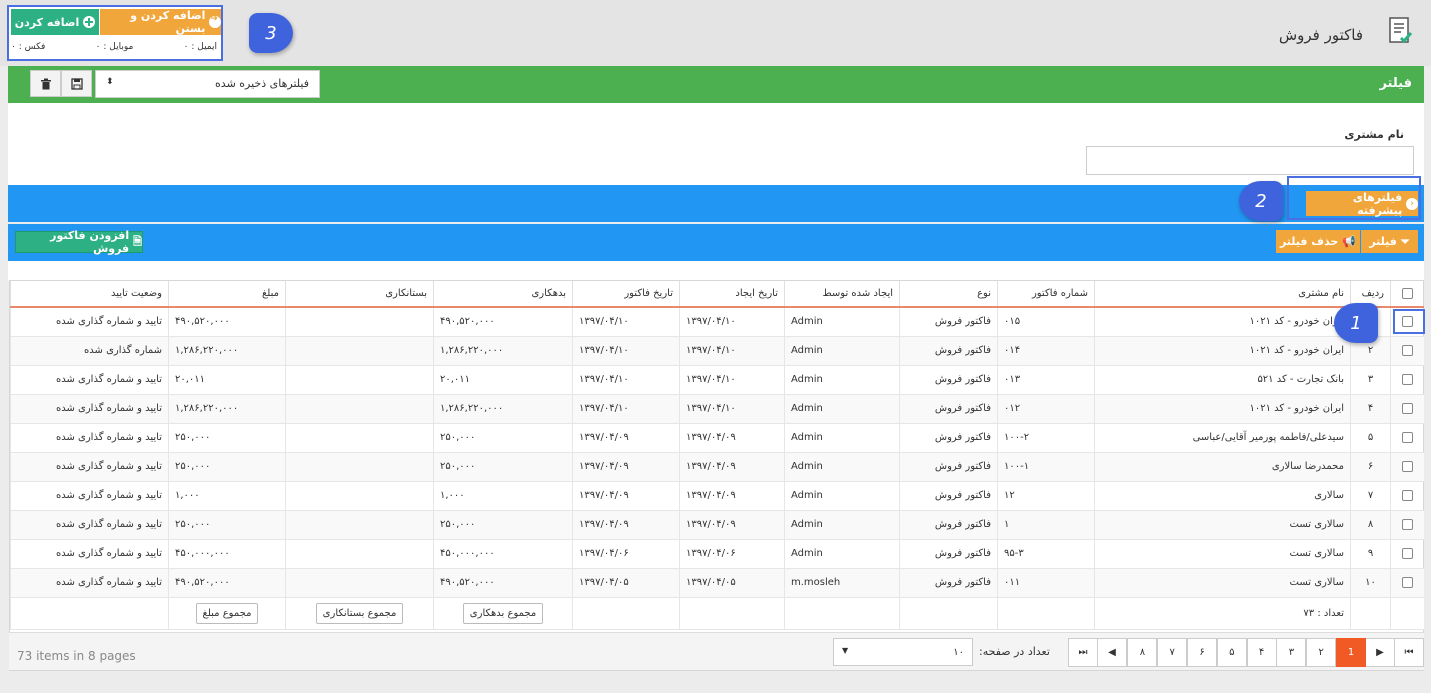 The width and height of the screenshot is (1431, 693). What do you see at coordinates (1318, 241) in the screenshot?
I see `clear-filter-button: 📢 حذف فیلتر` at bounding box center [1318, 241].